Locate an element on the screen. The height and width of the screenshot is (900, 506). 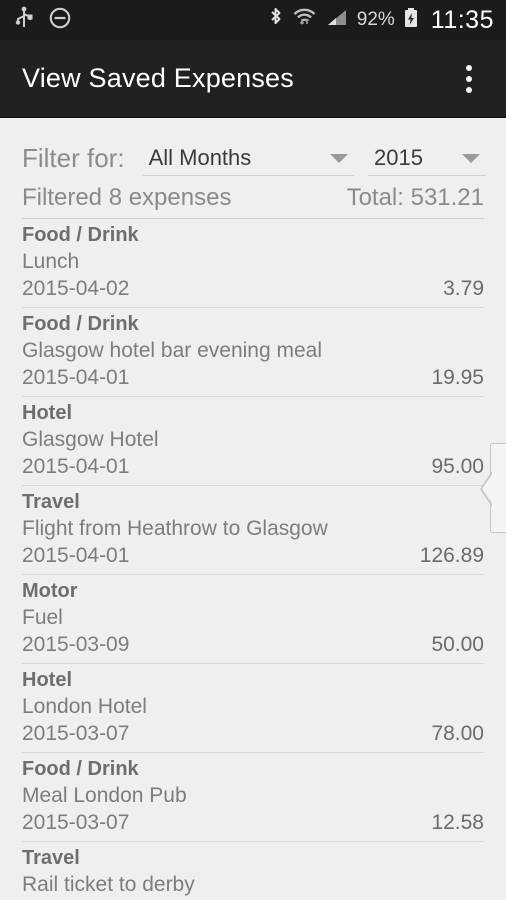
expense-amount: 78.00 is located at coordinates (457, 733).